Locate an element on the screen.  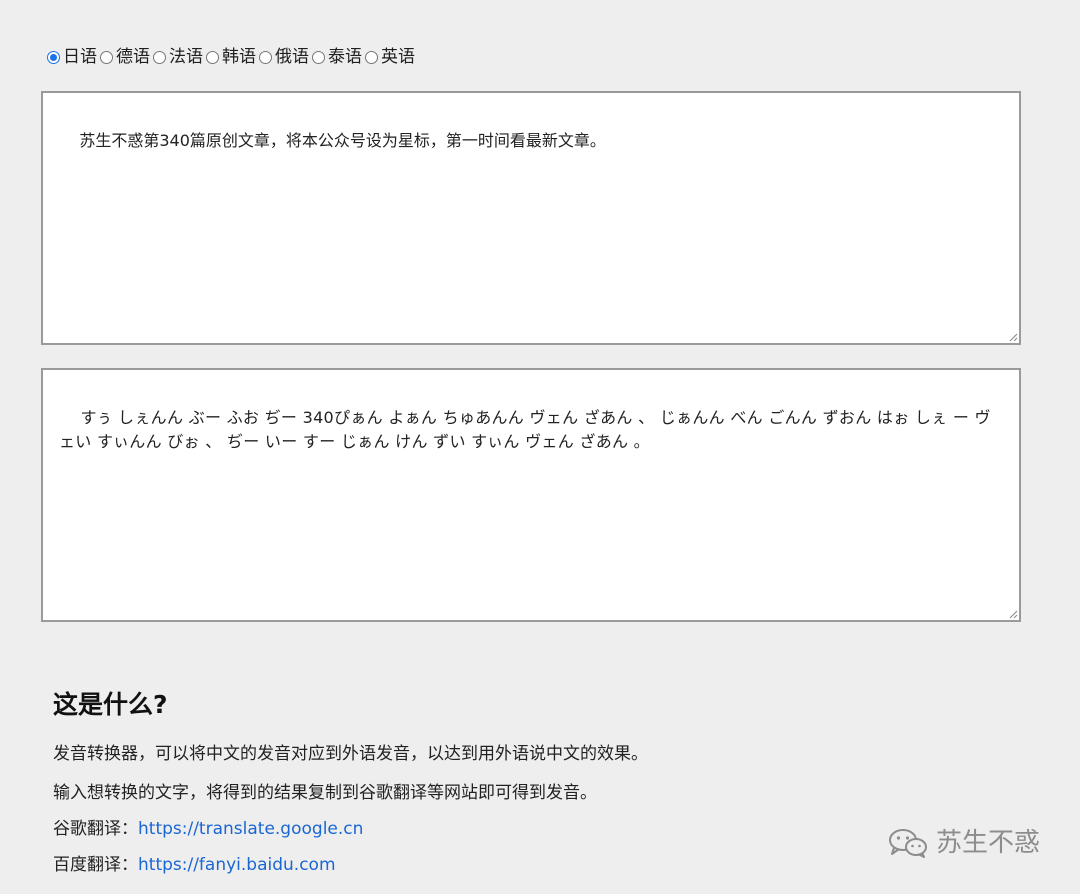
about-heading: 这是什么? is located at coordinates (110, 704).